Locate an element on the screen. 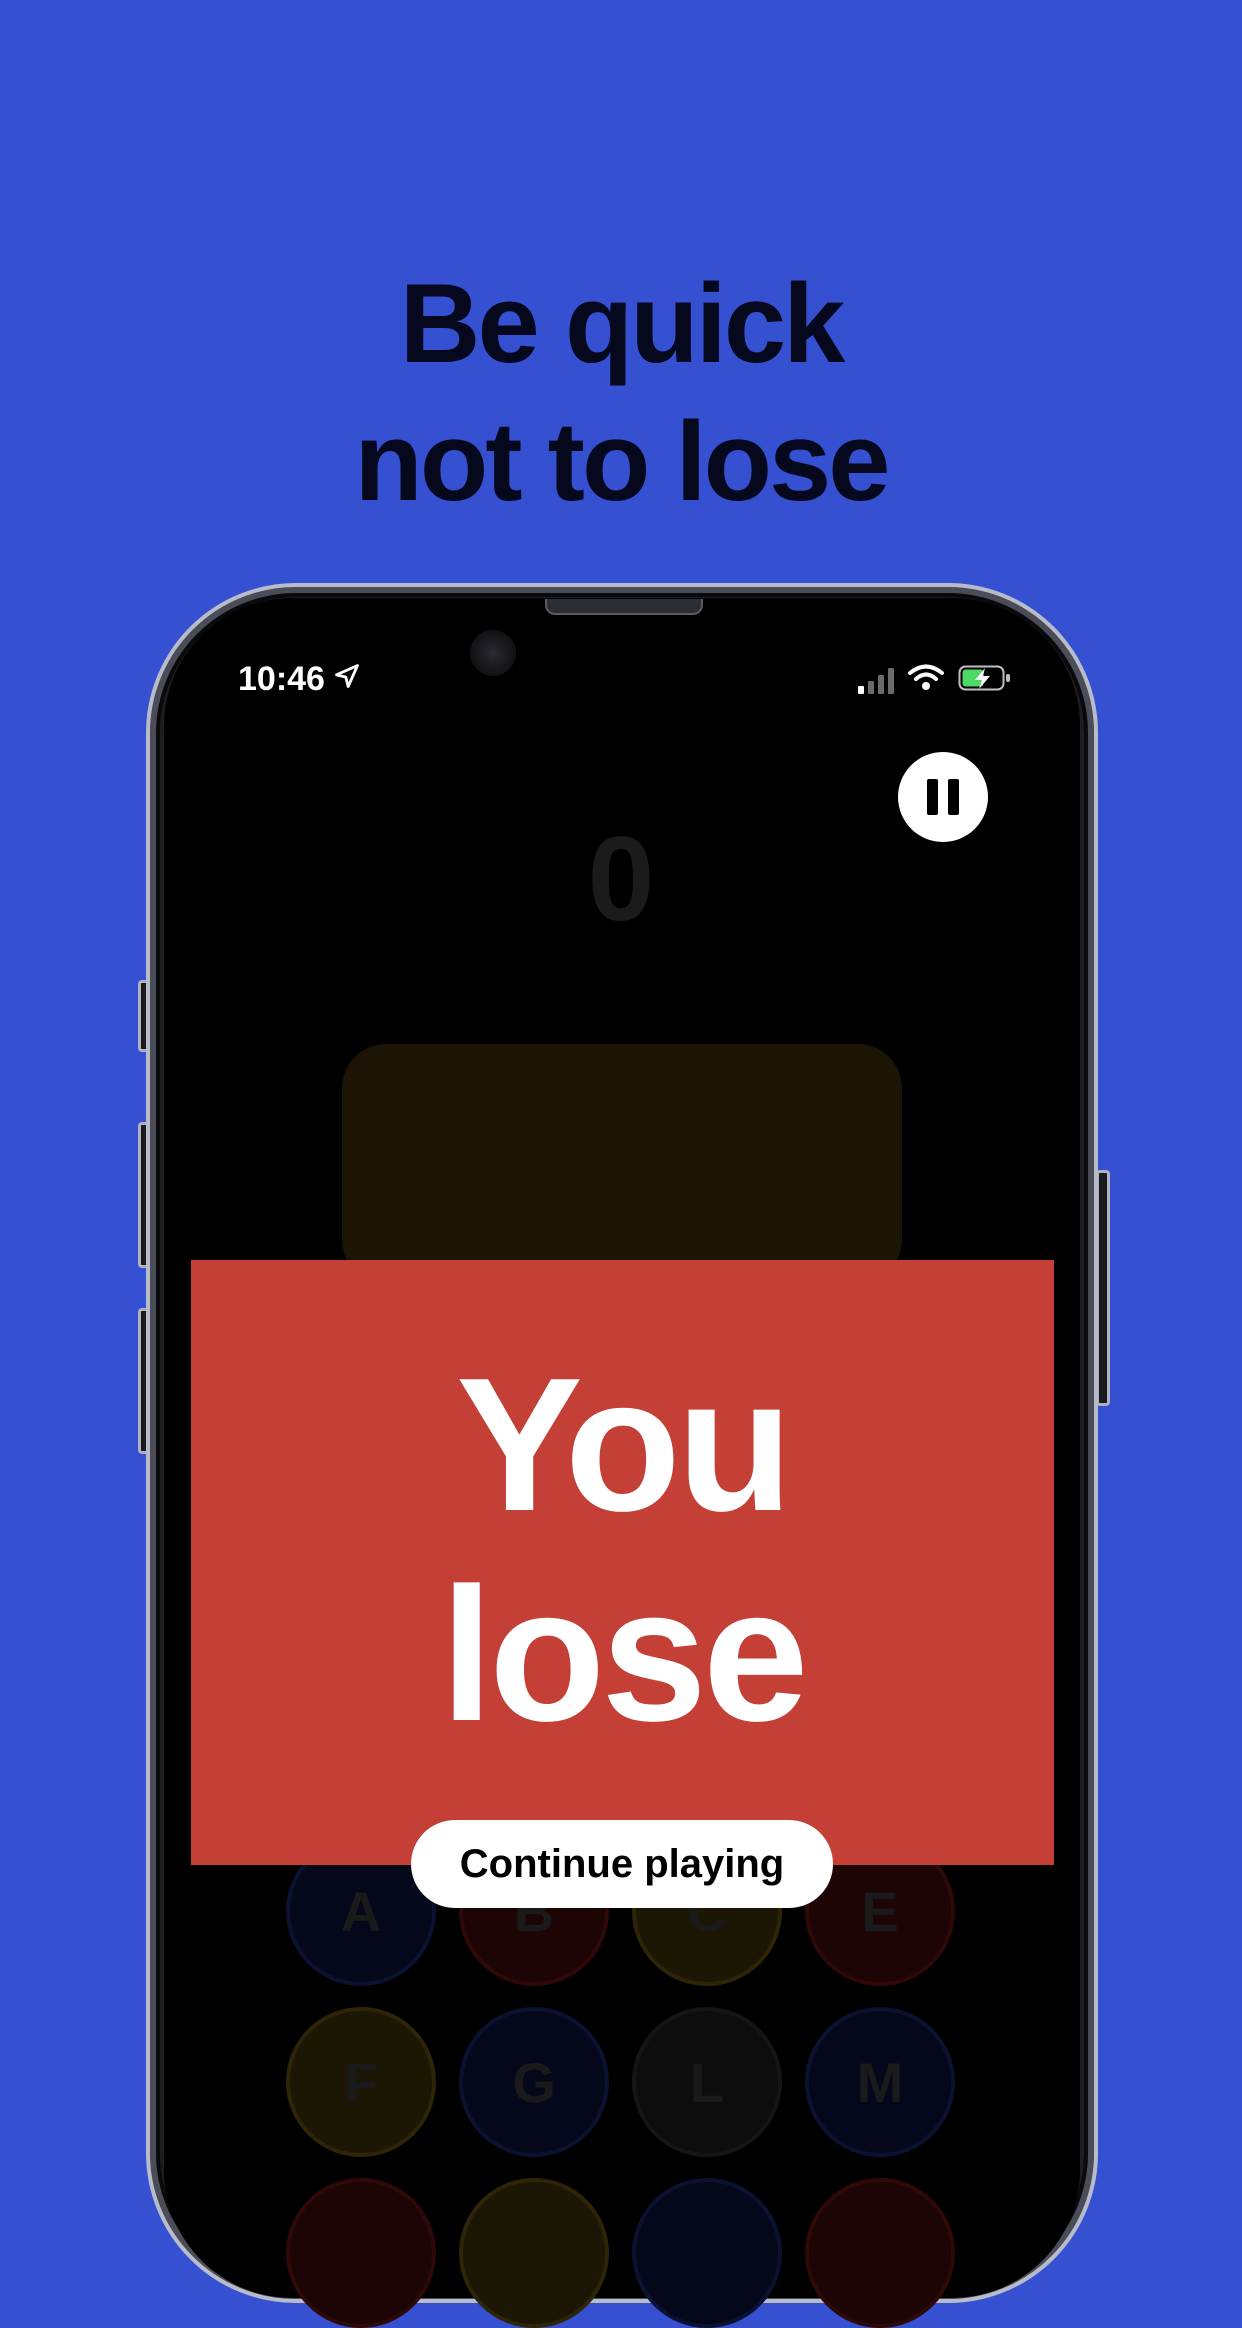 Image resolution: width=1242 pixels, height=2328 pixels. question-card is located at coordinates (622, 1164).